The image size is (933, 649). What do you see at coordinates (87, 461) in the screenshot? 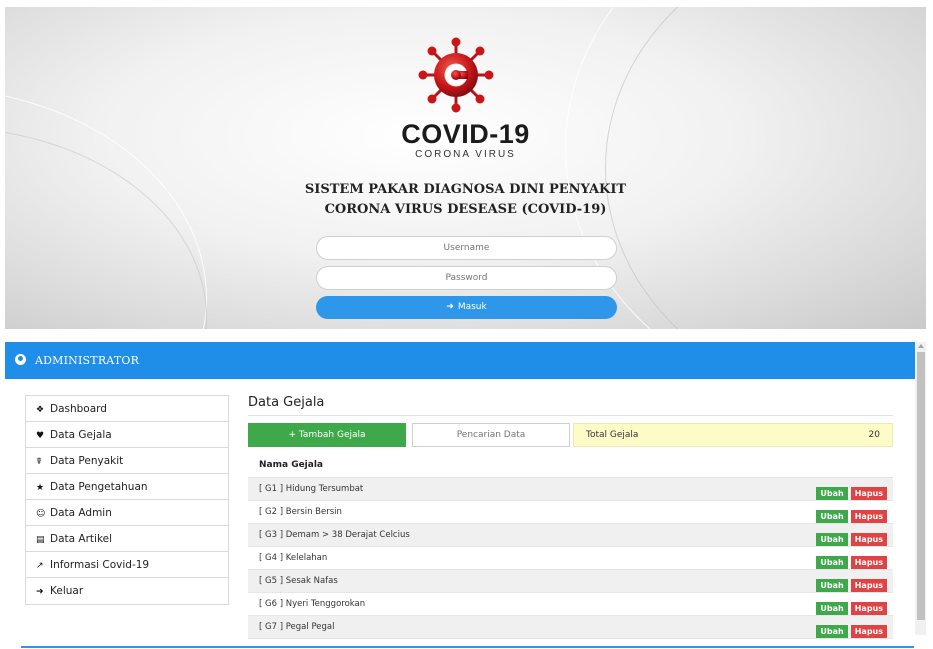
I see `sidebar-item-label: Data Penyakit` at bounding box center [87, 461].